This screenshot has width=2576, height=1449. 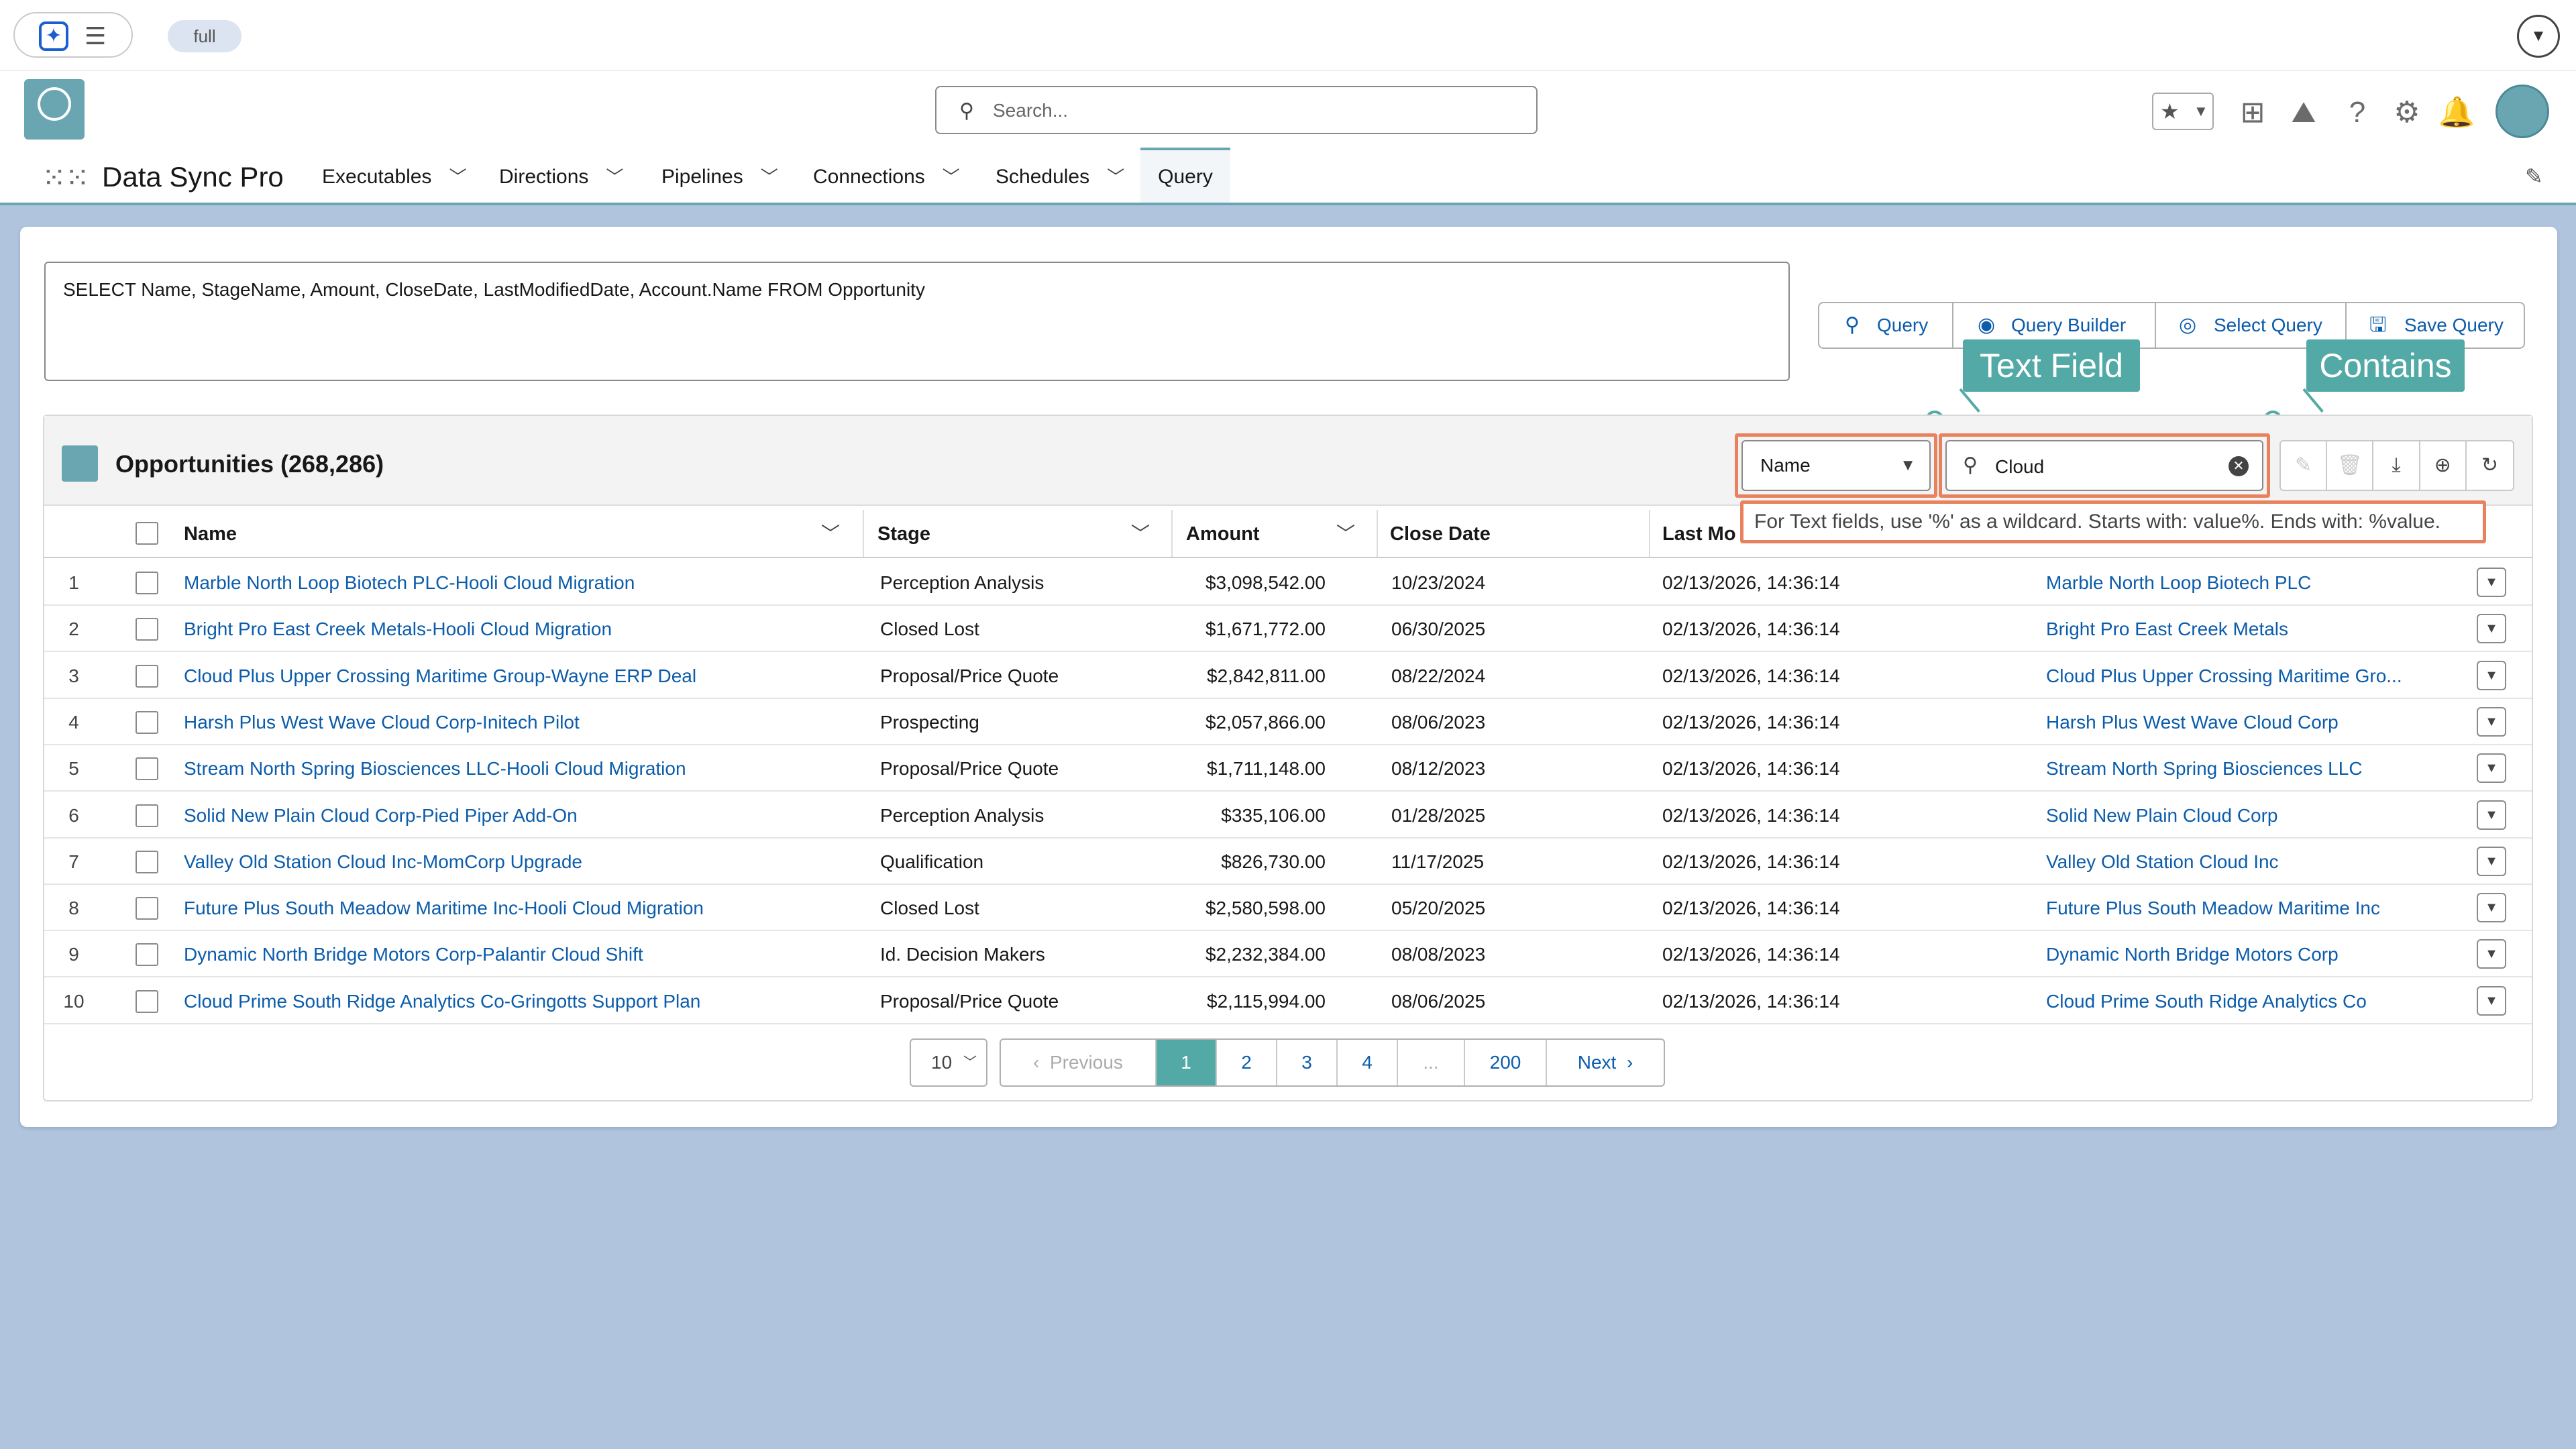 I want to click on next-button: Next ›, so click(x=1605, y=1062).